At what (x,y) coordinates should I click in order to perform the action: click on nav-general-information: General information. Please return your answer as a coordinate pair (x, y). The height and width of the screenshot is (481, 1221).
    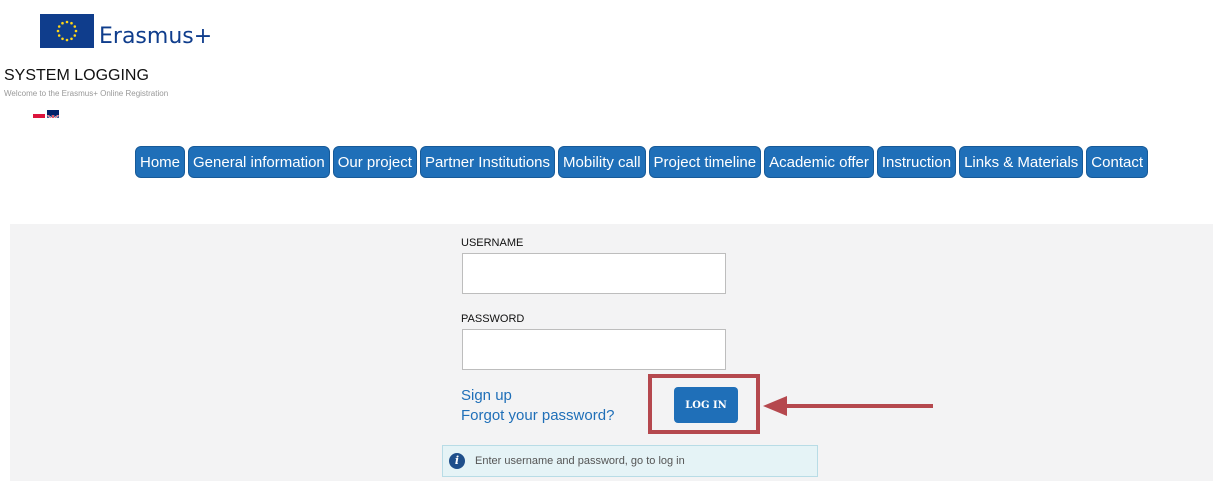
    Looking at the image, I should click on (259, 162).